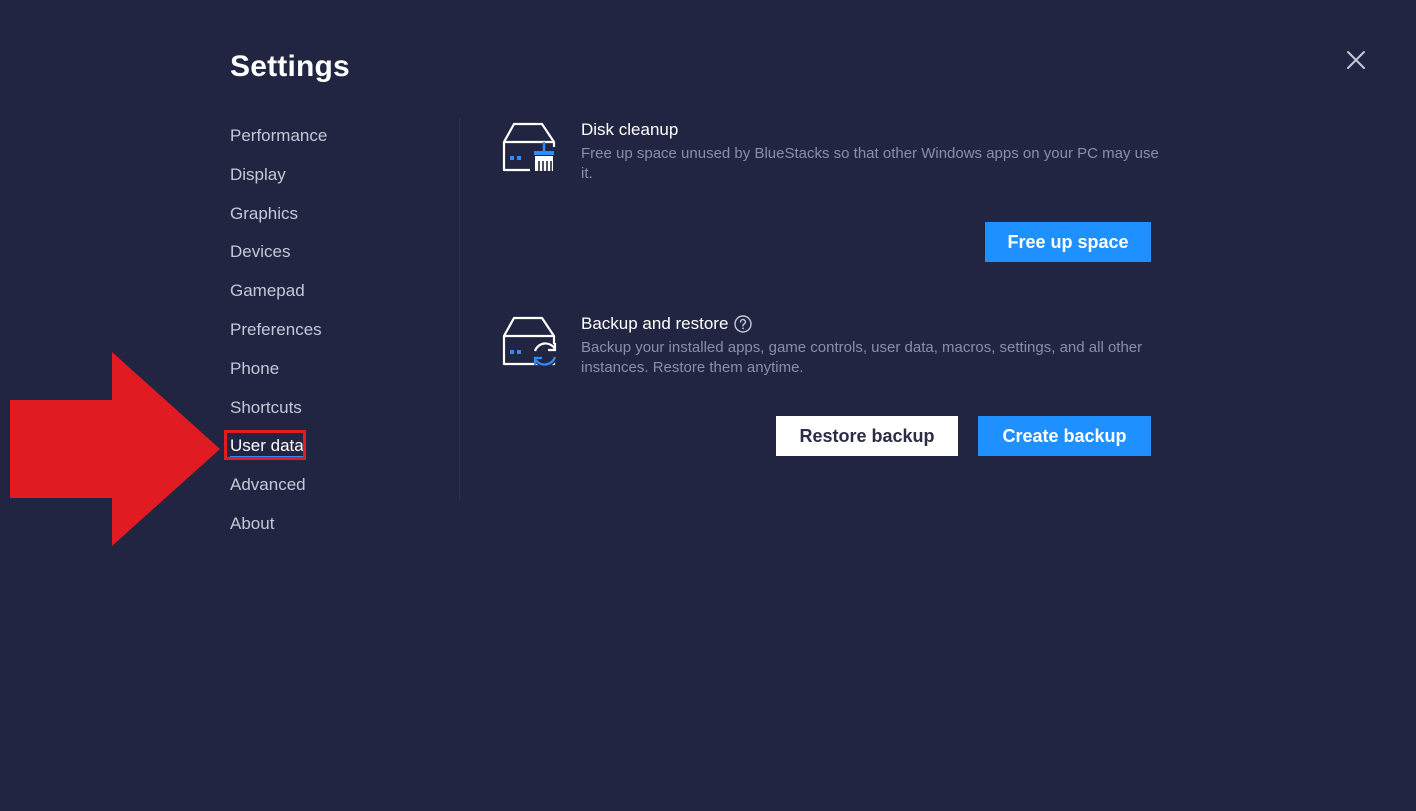 The image size is (1416, 811). What do you see at coordinates (278, 175) in the screenshot?
I see `sidebar-item-display: Display` at bounding box center [278, 175].